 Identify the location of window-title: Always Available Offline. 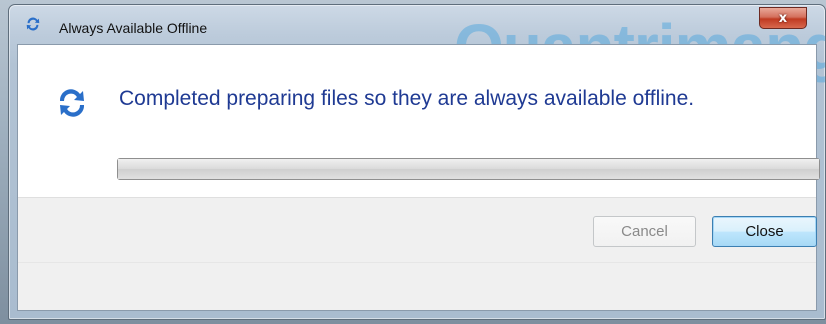
(133, 28).